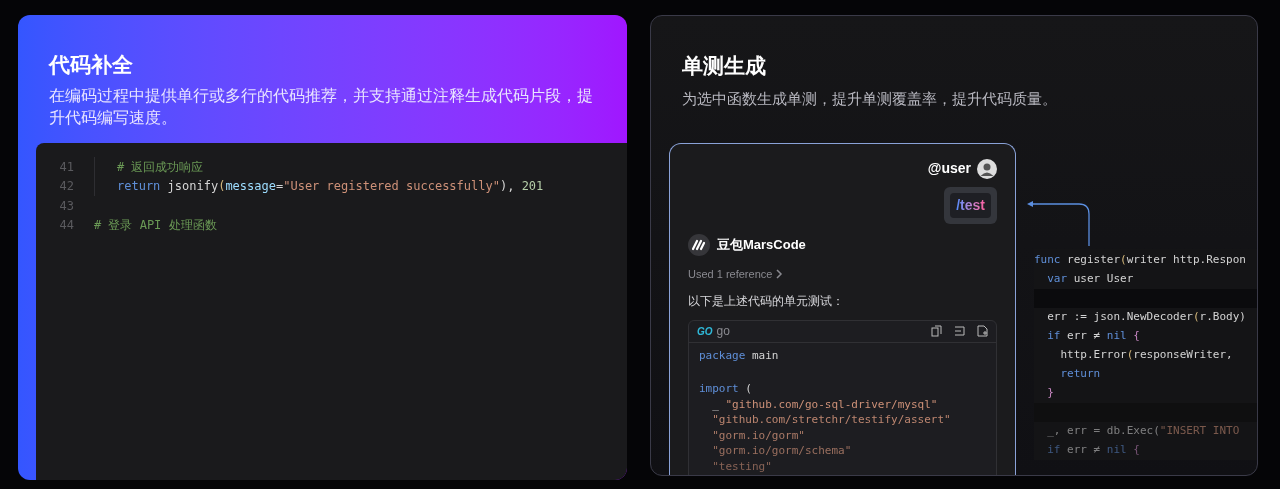 The width and height of the screenshot is (1280, 489). Describe the element at coordinates (741, 466) in the screenshot. I see `code-line: "testing"` at that location.